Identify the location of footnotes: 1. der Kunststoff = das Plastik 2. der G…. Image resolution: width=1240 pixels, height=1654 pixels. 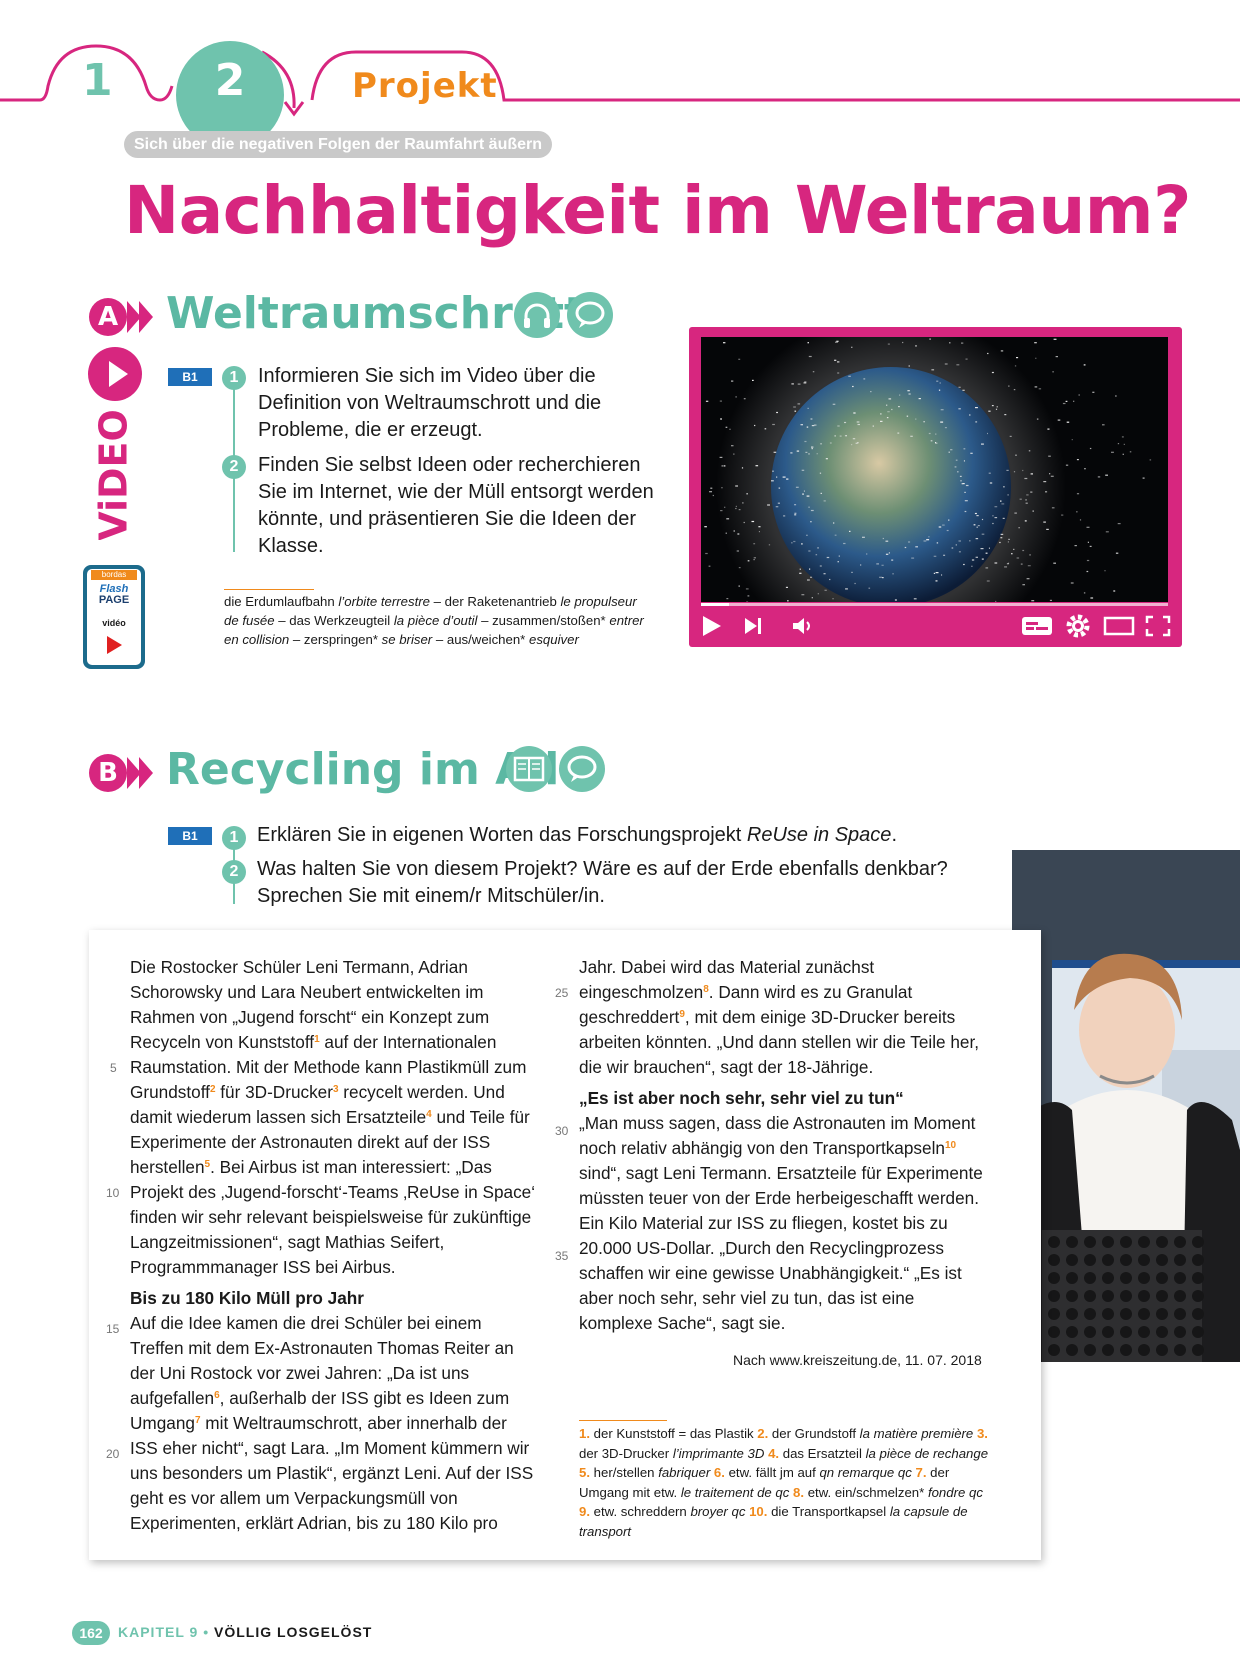
(784, 1482).